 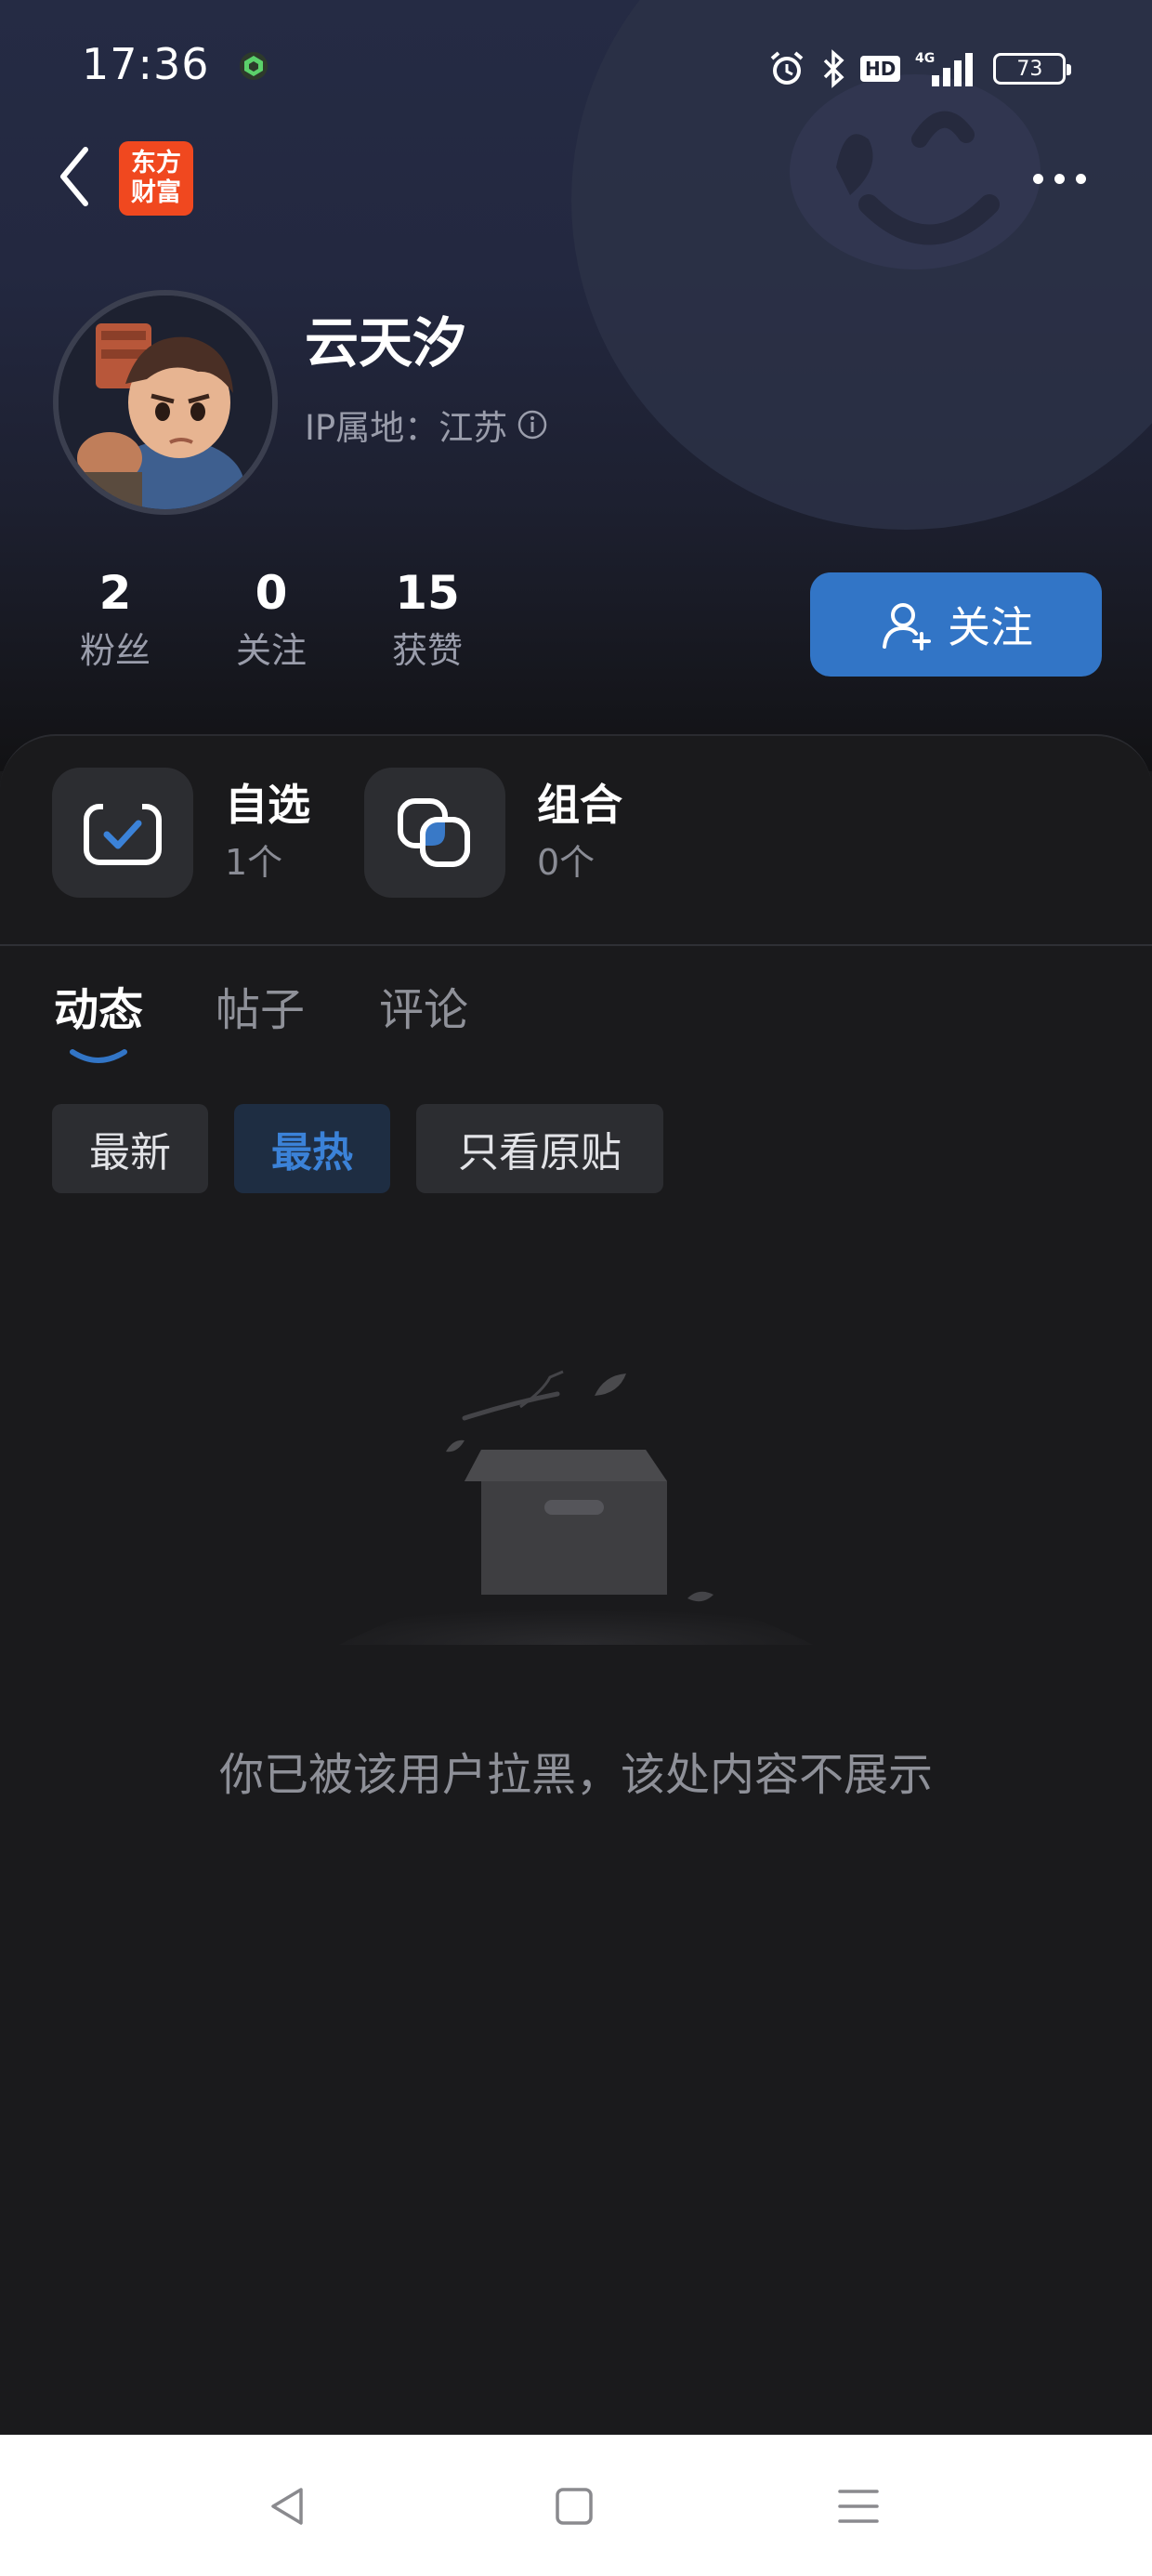 What do you see at coordinates (576, 1507) in the screenshot?
I see `empty-box-illustration` at bounding box center [576, 1507].